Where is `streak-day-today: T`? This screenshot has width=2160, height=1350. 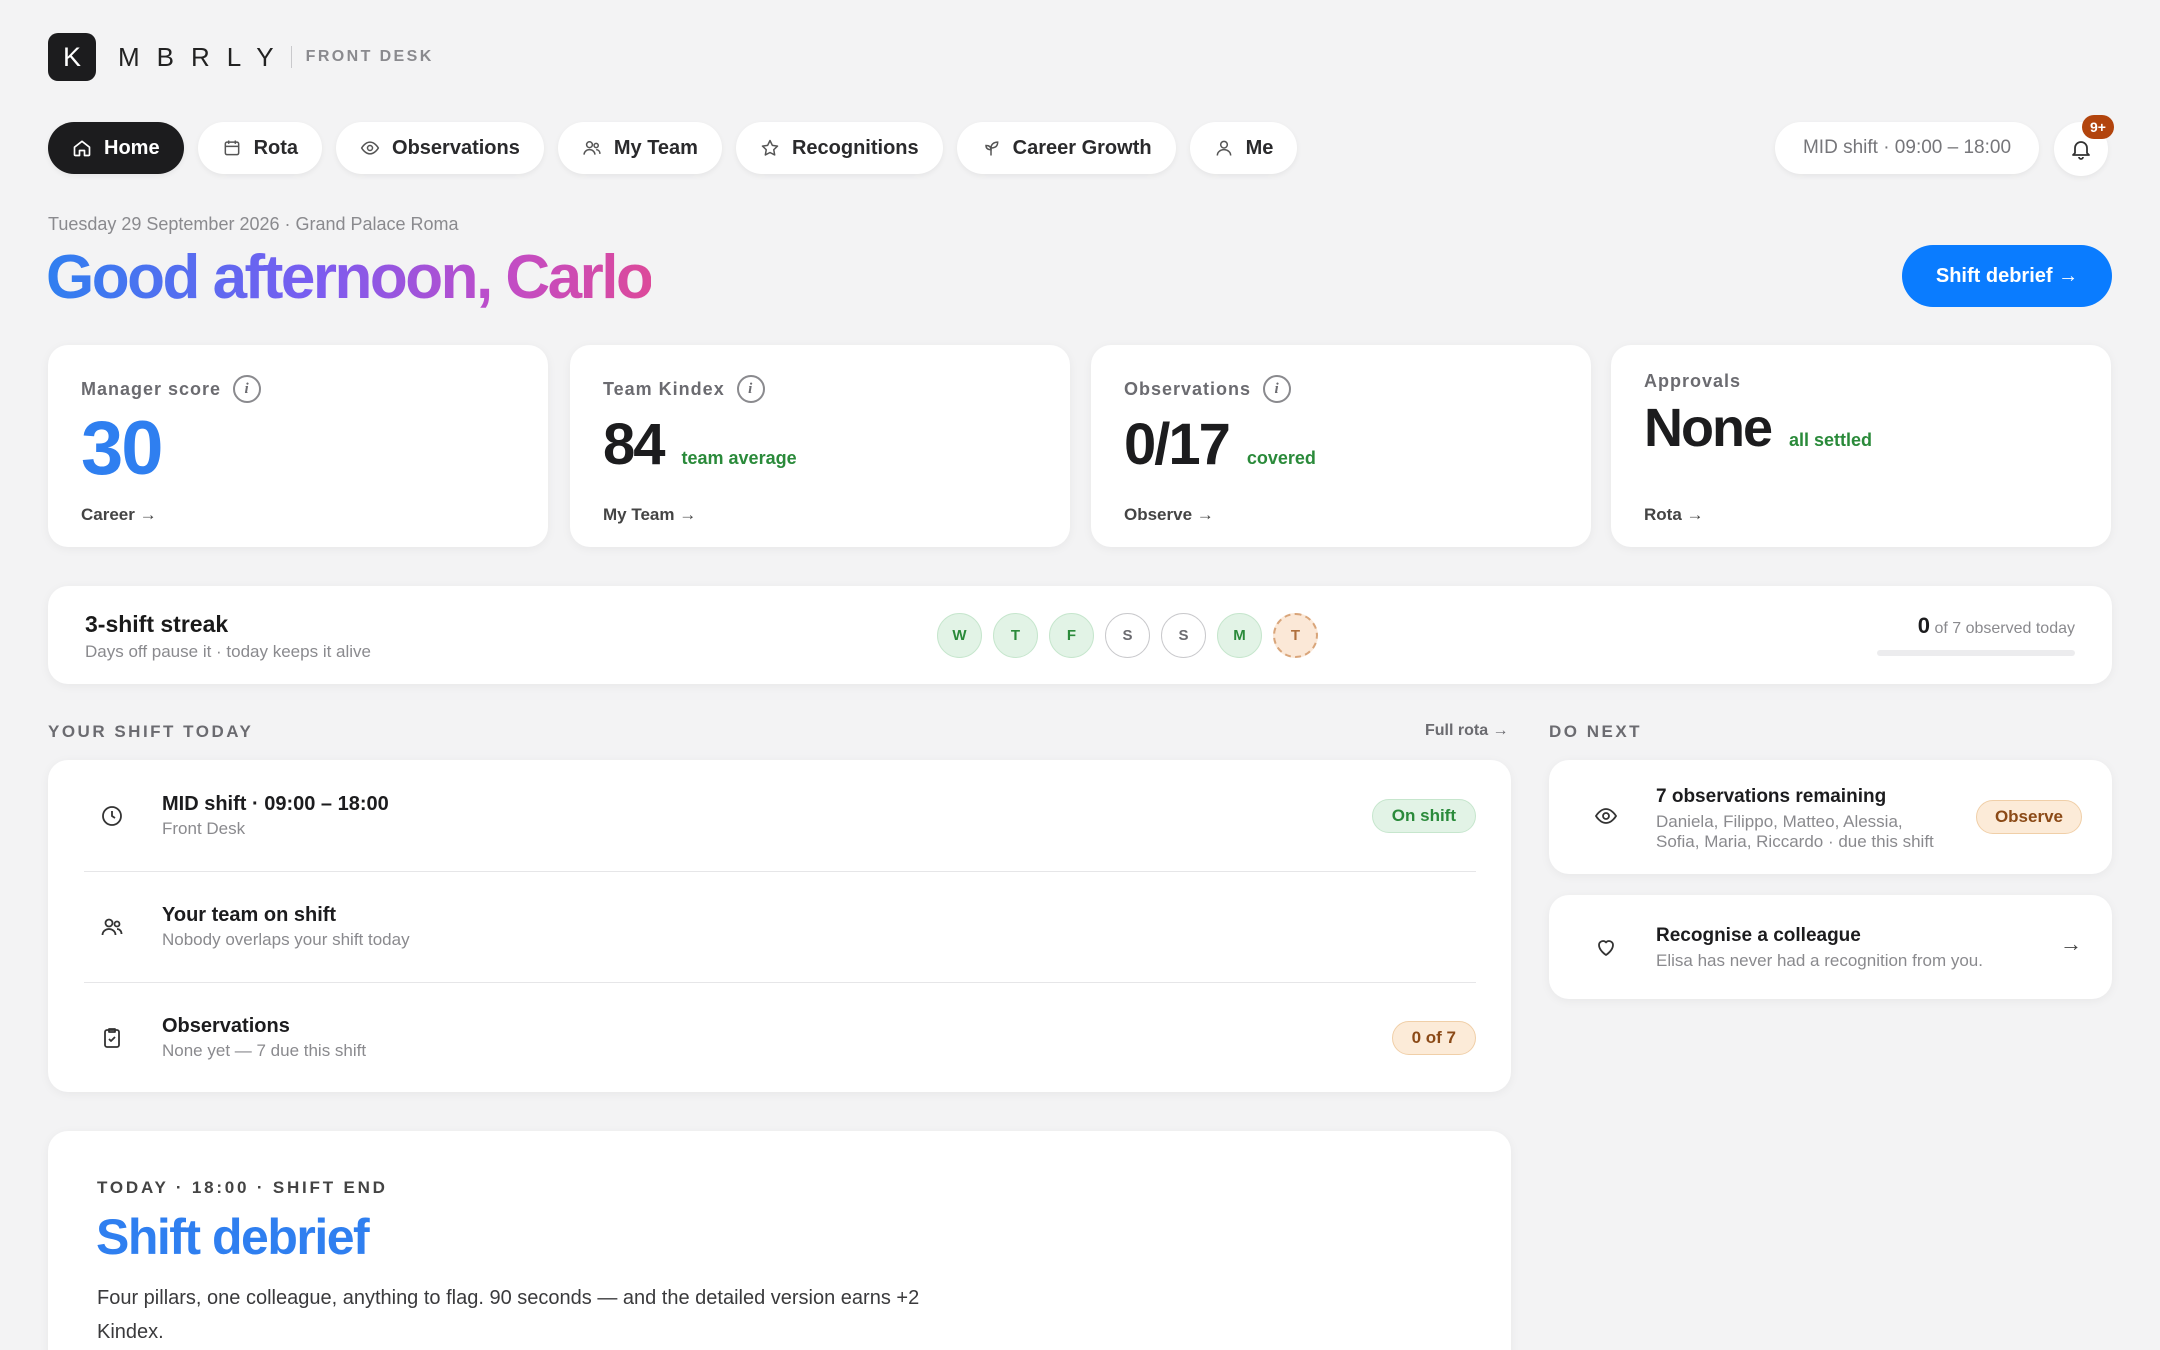
streak-day-today: T is located at coordinates (1295, 635).